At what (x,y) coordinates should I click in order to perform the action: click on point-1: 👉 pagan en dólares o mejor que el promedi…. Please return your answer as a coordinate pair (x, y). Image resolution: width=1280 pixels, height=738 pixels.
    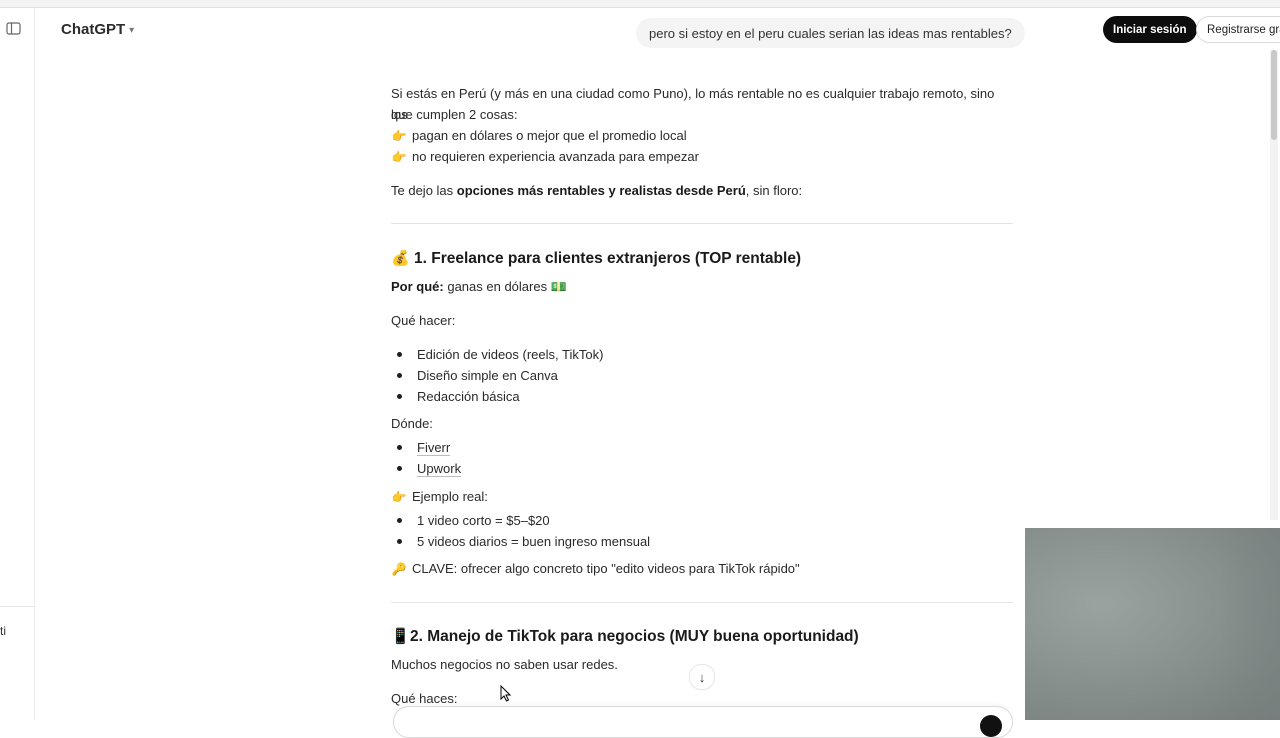
    Looking at the image, I should click on (539, 136).